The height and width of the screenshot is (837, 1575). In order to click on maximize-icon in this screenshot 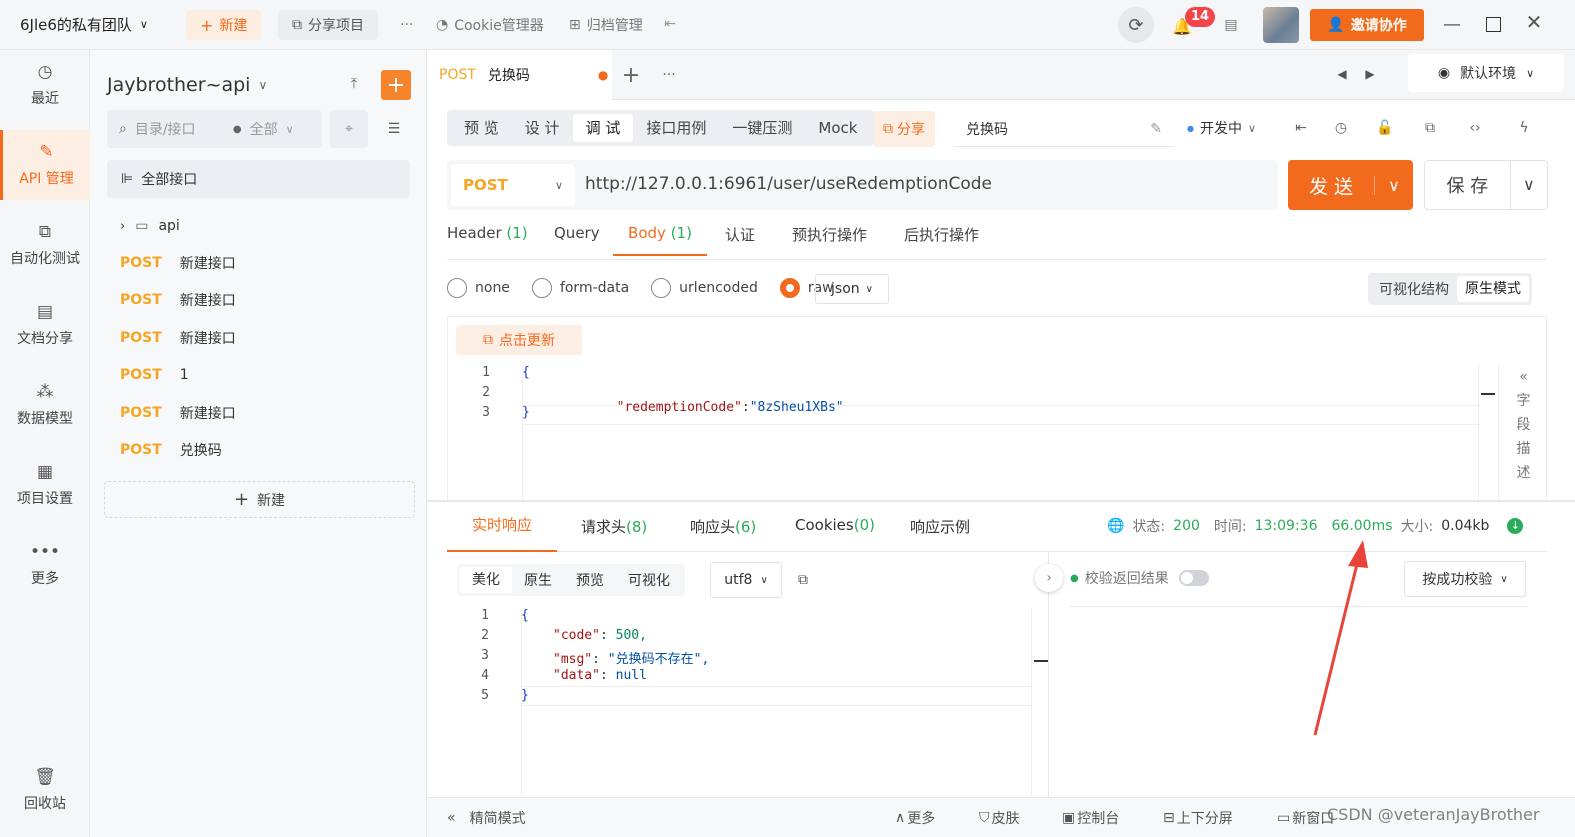, I will do `click(1493, 24)`.